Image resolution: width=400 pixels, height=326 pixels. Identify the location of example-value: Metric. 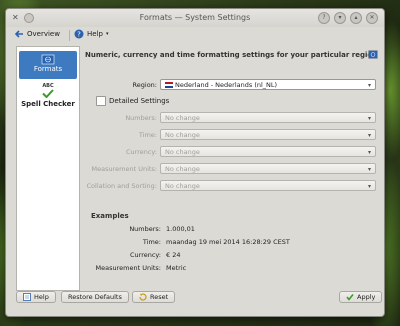
(176, 268).